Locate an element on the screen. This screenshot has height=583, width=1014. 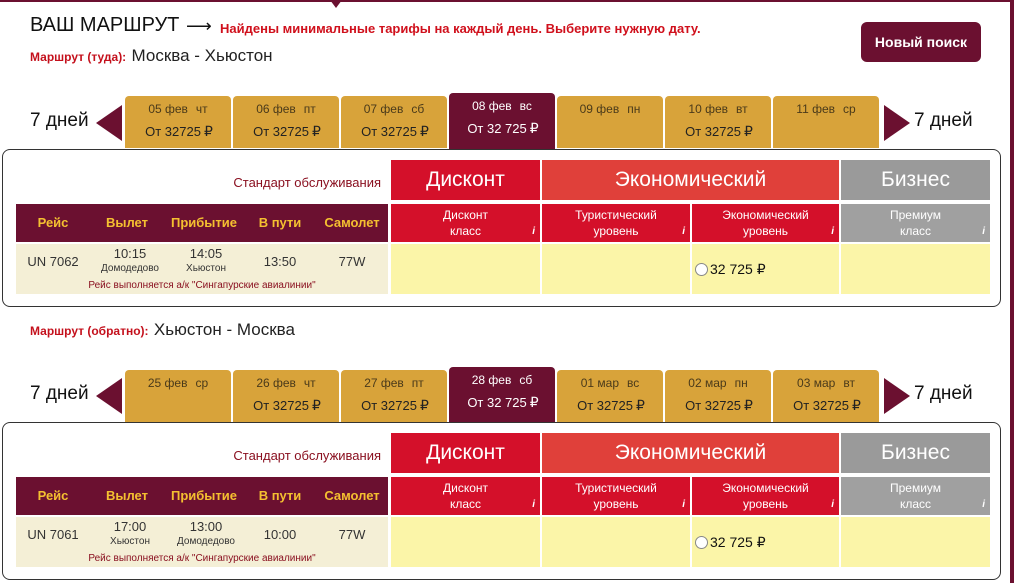
departure-cell: 17:00 Хьюстон is located at coordinates (130, 533).